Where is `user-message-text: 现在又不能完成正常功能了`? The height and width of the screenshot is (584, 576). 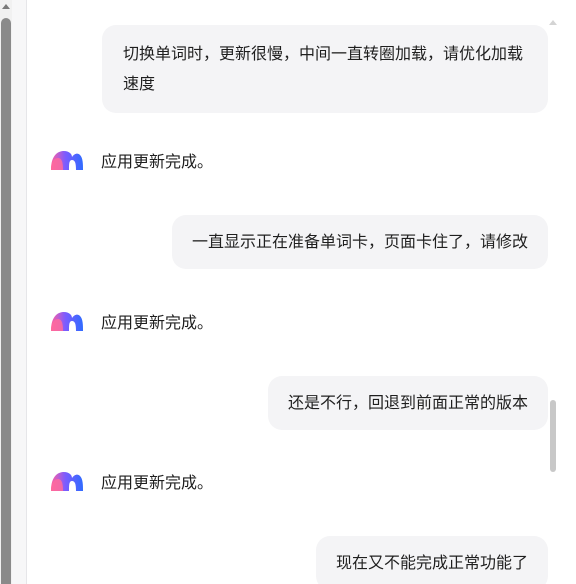
user-message-text: 现在又不能完成正常功能了 is located at coordinates (431, 562).